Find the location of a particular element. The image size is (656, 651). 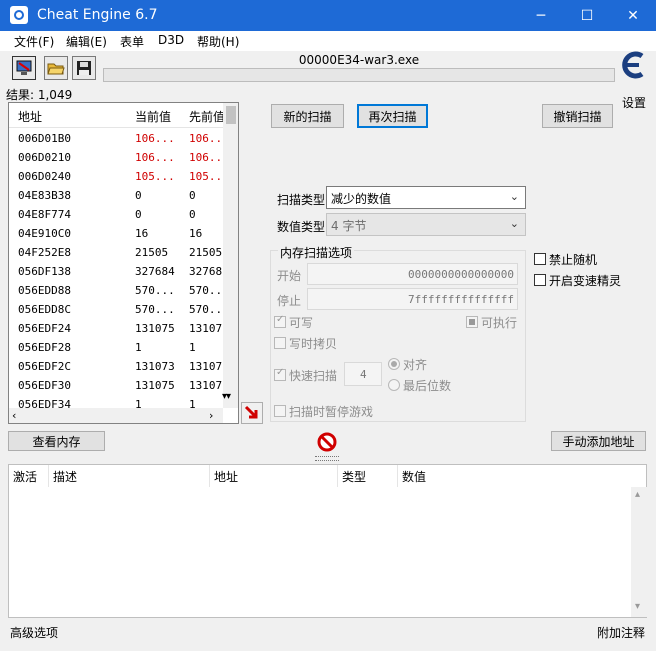

undo-scan-button: 撤销扫描 is located at coordinates (577, 116).